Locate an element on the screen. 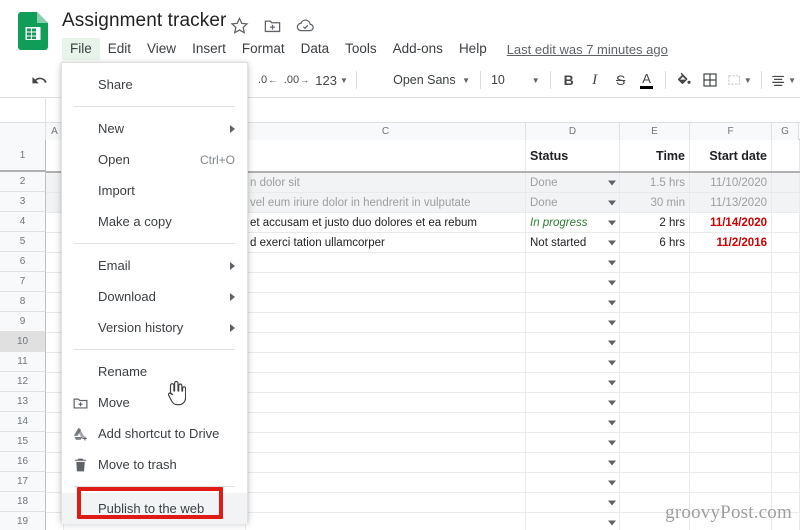 Image resolution: width=800 pixels, height=530 pixels. cell-e9 is located at coordinates (655, 322).